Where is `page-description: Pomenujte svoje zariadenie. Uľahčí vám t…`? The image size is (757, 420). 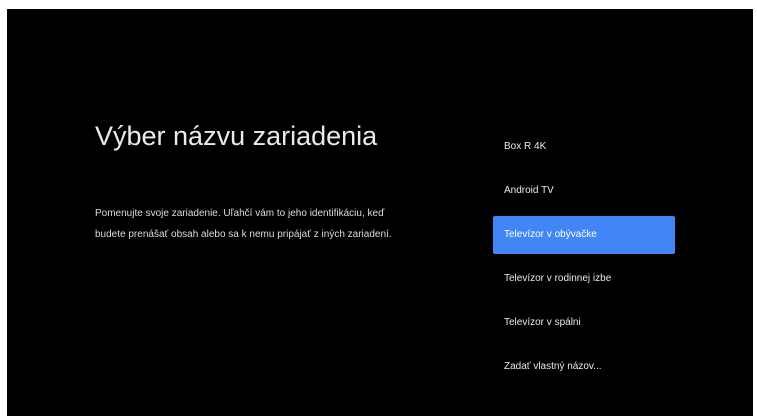 page-description: Pomenujte svoje zariadenie. Uľahčí vám t… is located at coordinates (265, 224).